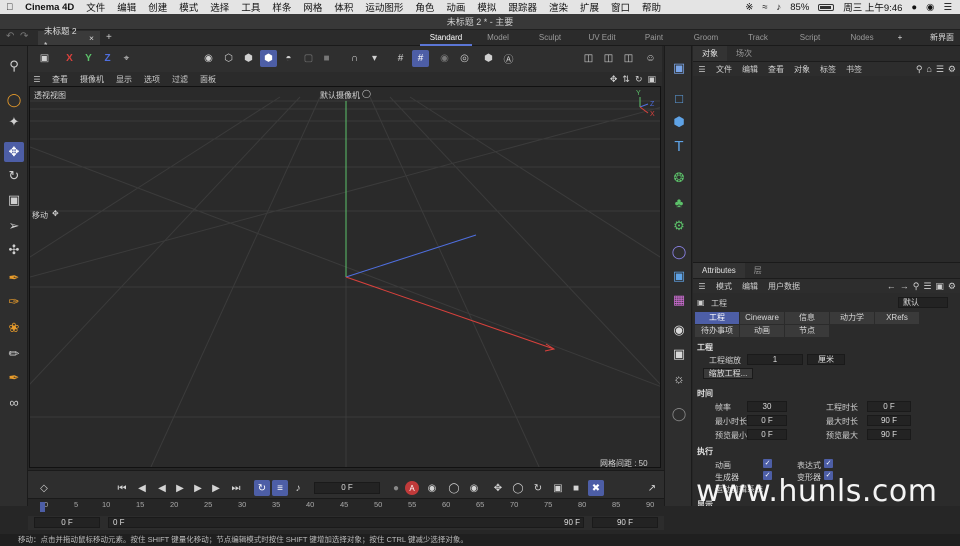 The height and width of the screenshot is (546, 960). I want to click on layout-sculpt: Sculpt, so click(550, 38).